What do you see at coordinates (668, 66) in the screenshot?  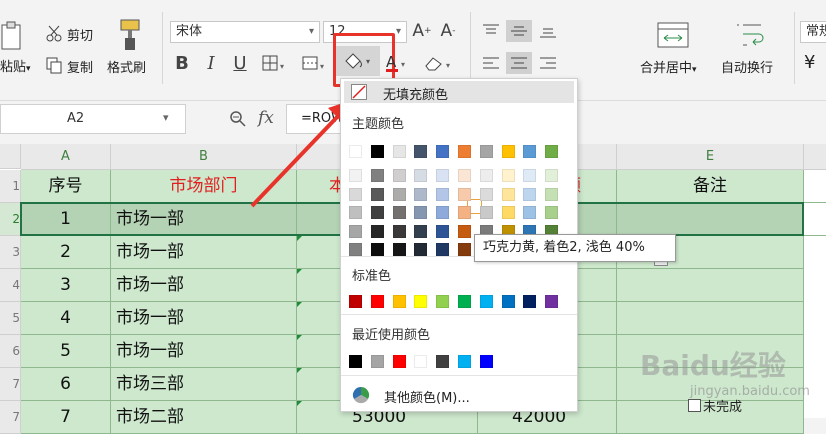 I see `merge-center-button: 合并居中▾` at bounding box center [668, 66].